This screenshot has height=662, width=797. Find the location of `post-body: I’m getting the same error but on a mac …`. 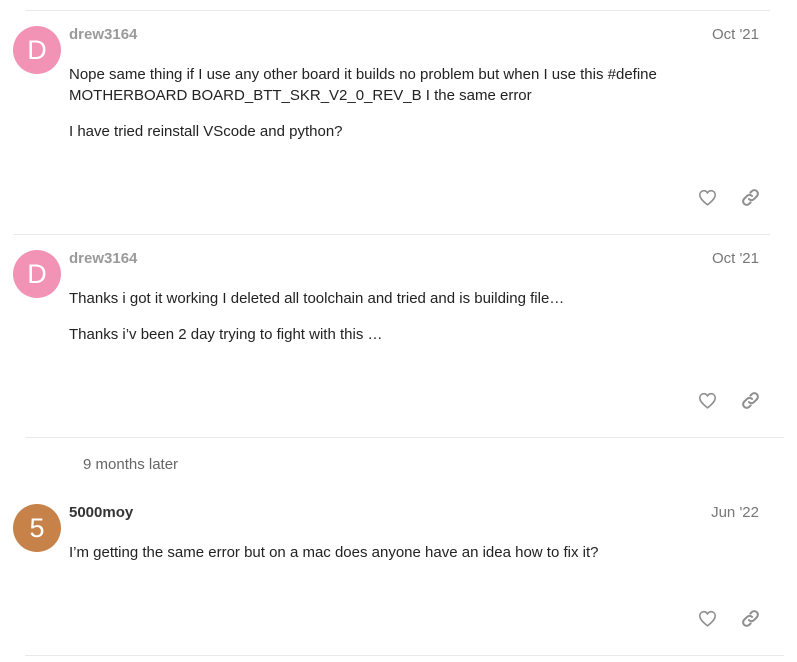

post-body: I’m getting the same error but on a mac … is located at coordinates (389, 560).